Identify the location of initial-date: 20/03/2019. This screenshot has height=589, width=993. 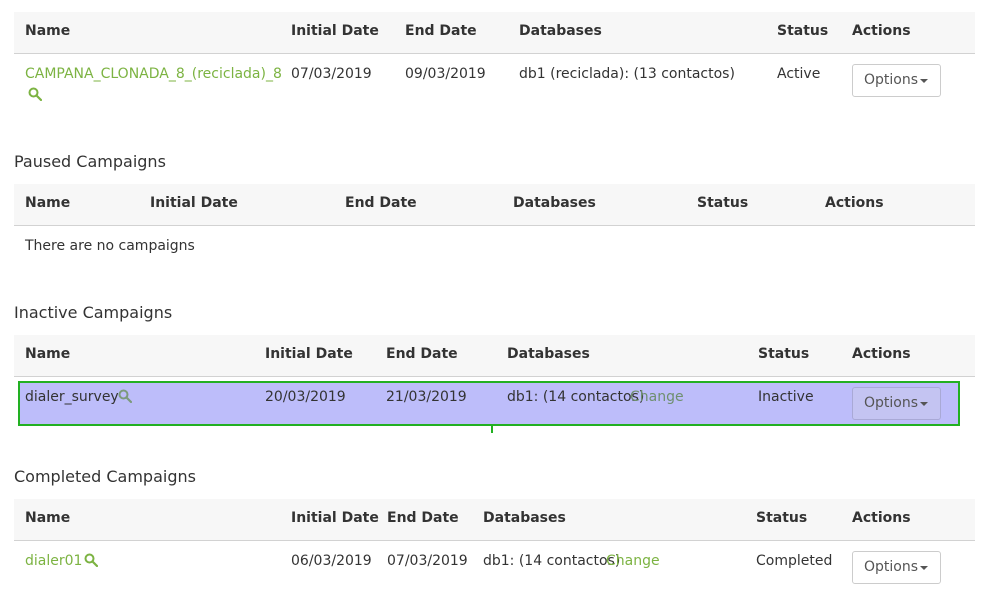
(305, 397).